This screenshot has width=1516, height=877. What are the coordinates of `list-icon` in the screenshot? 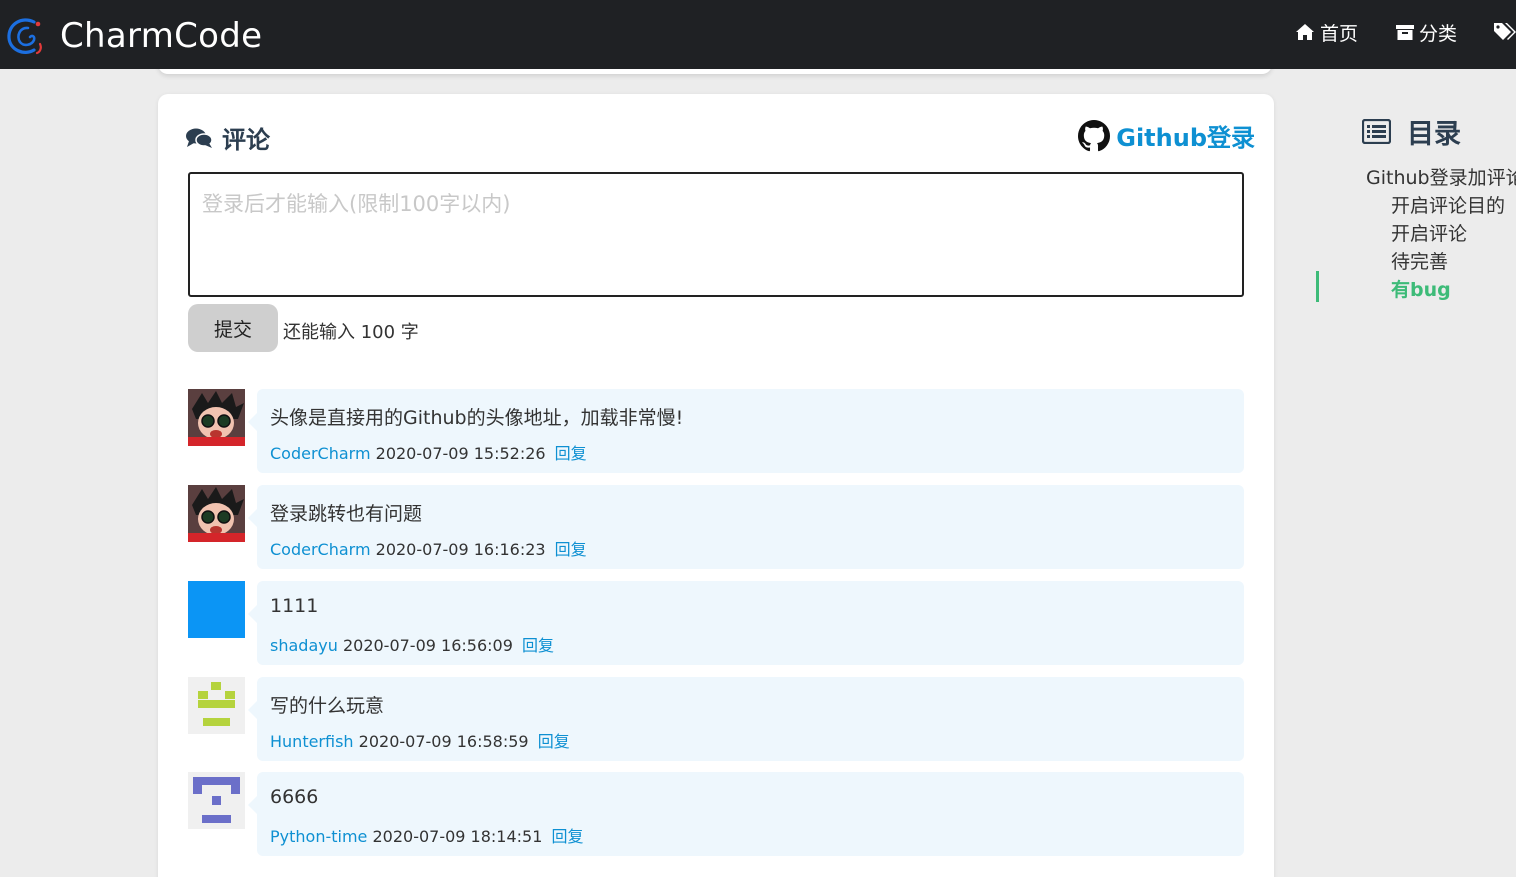 It's located at (1376, 131).